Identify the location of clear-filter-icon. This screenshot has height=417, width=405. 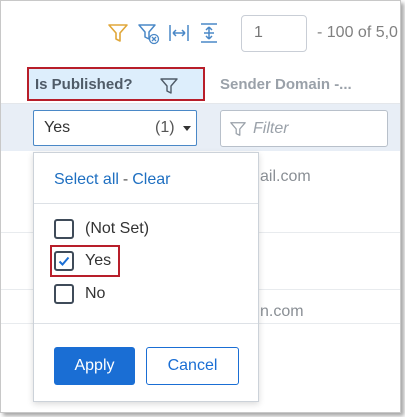
(149, 33).